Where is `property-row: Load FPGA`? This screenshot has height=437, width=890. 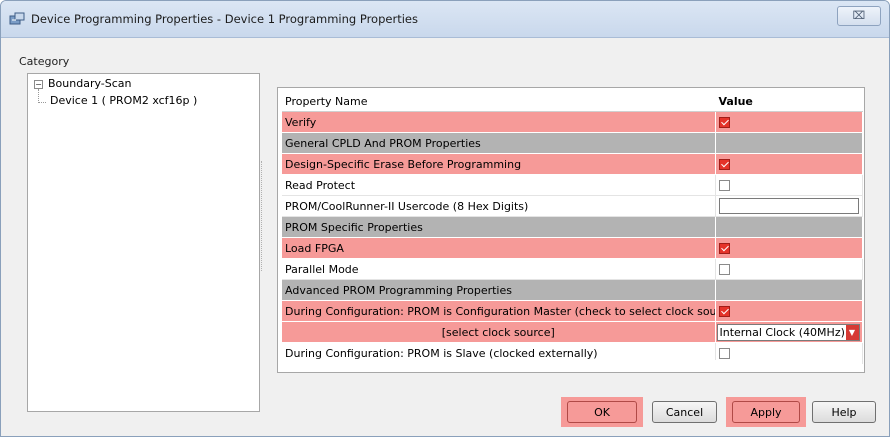 property-row: Load FPGA is located at coordinates (572, 248).